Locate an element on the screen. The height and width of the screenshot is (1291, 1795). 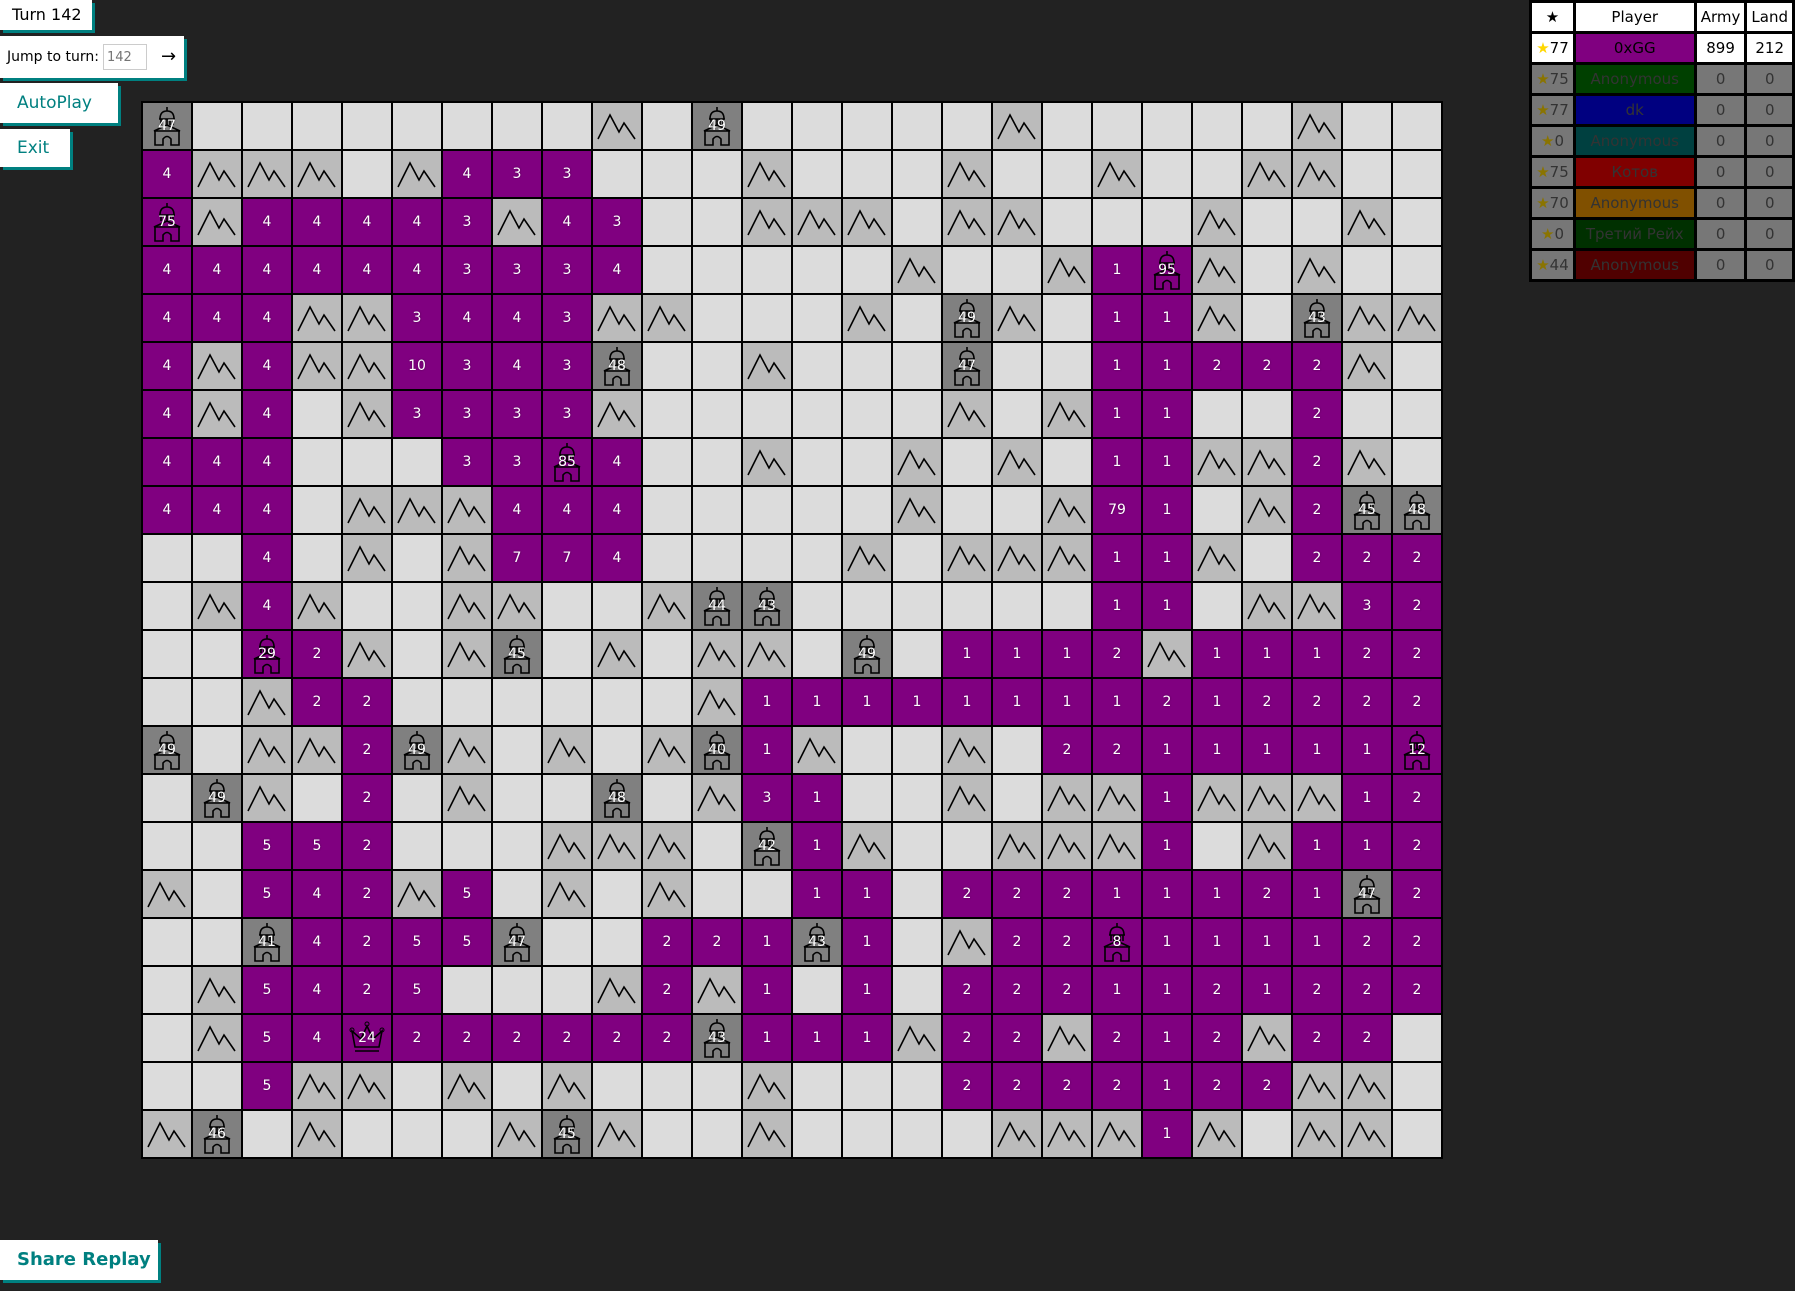
jump-to-turn-input is located at coordinates (124, 57).